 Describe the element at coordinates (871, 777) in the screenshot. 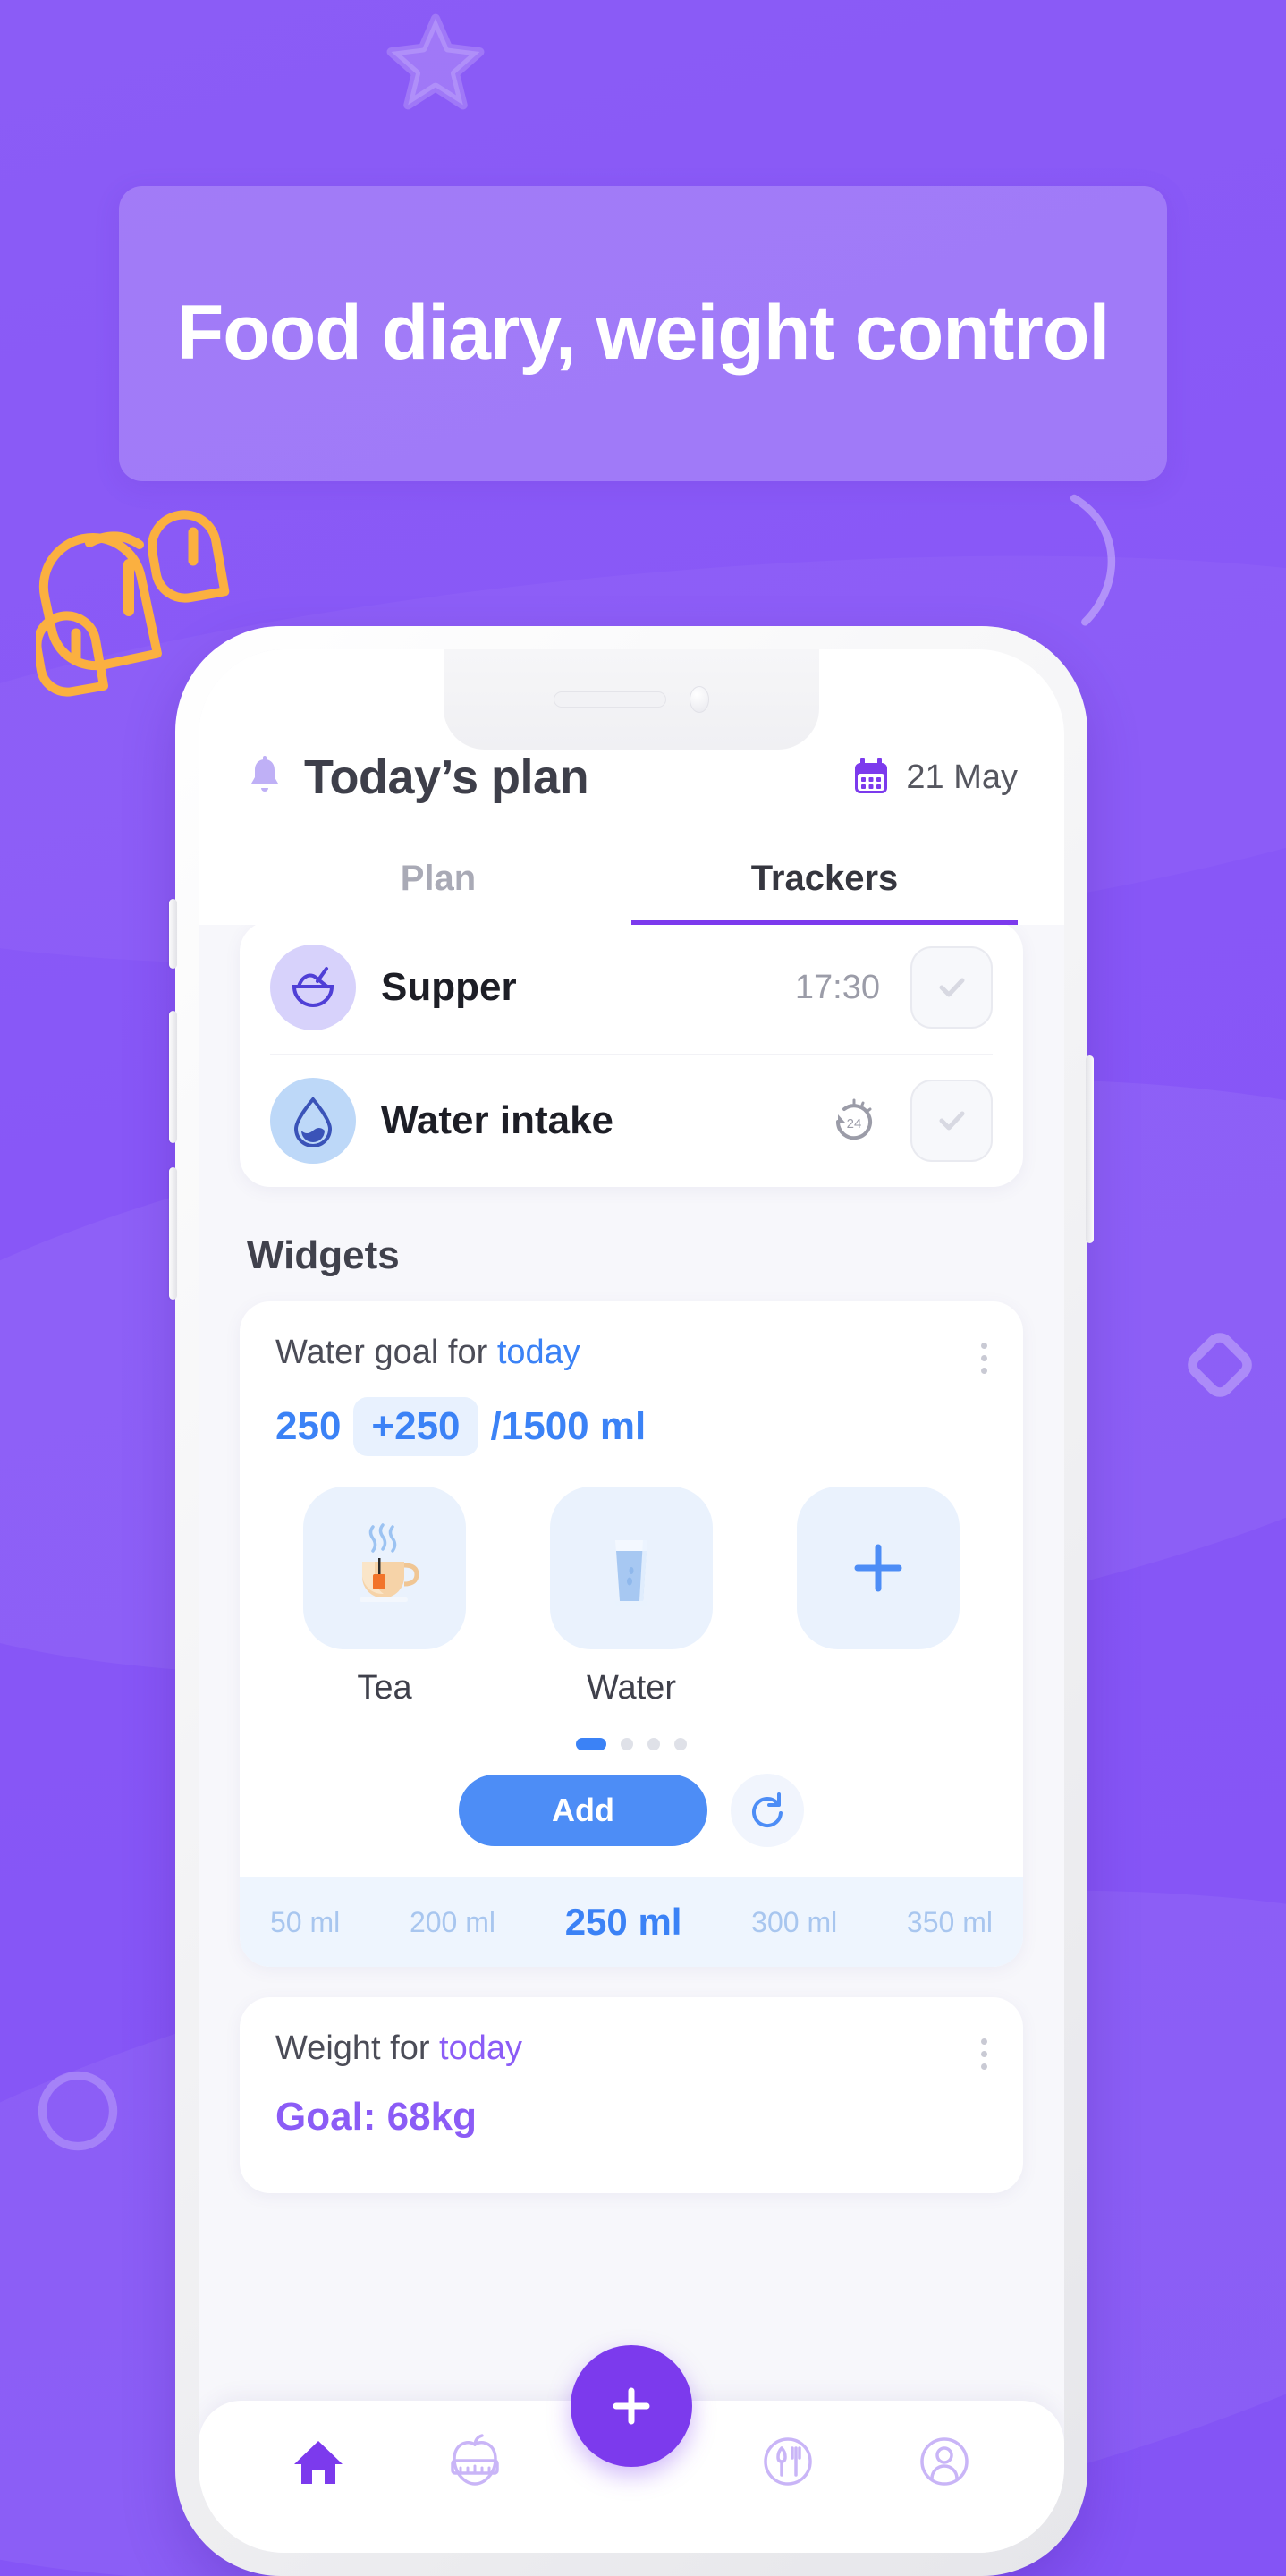

I see `calendar-icon` at that location.